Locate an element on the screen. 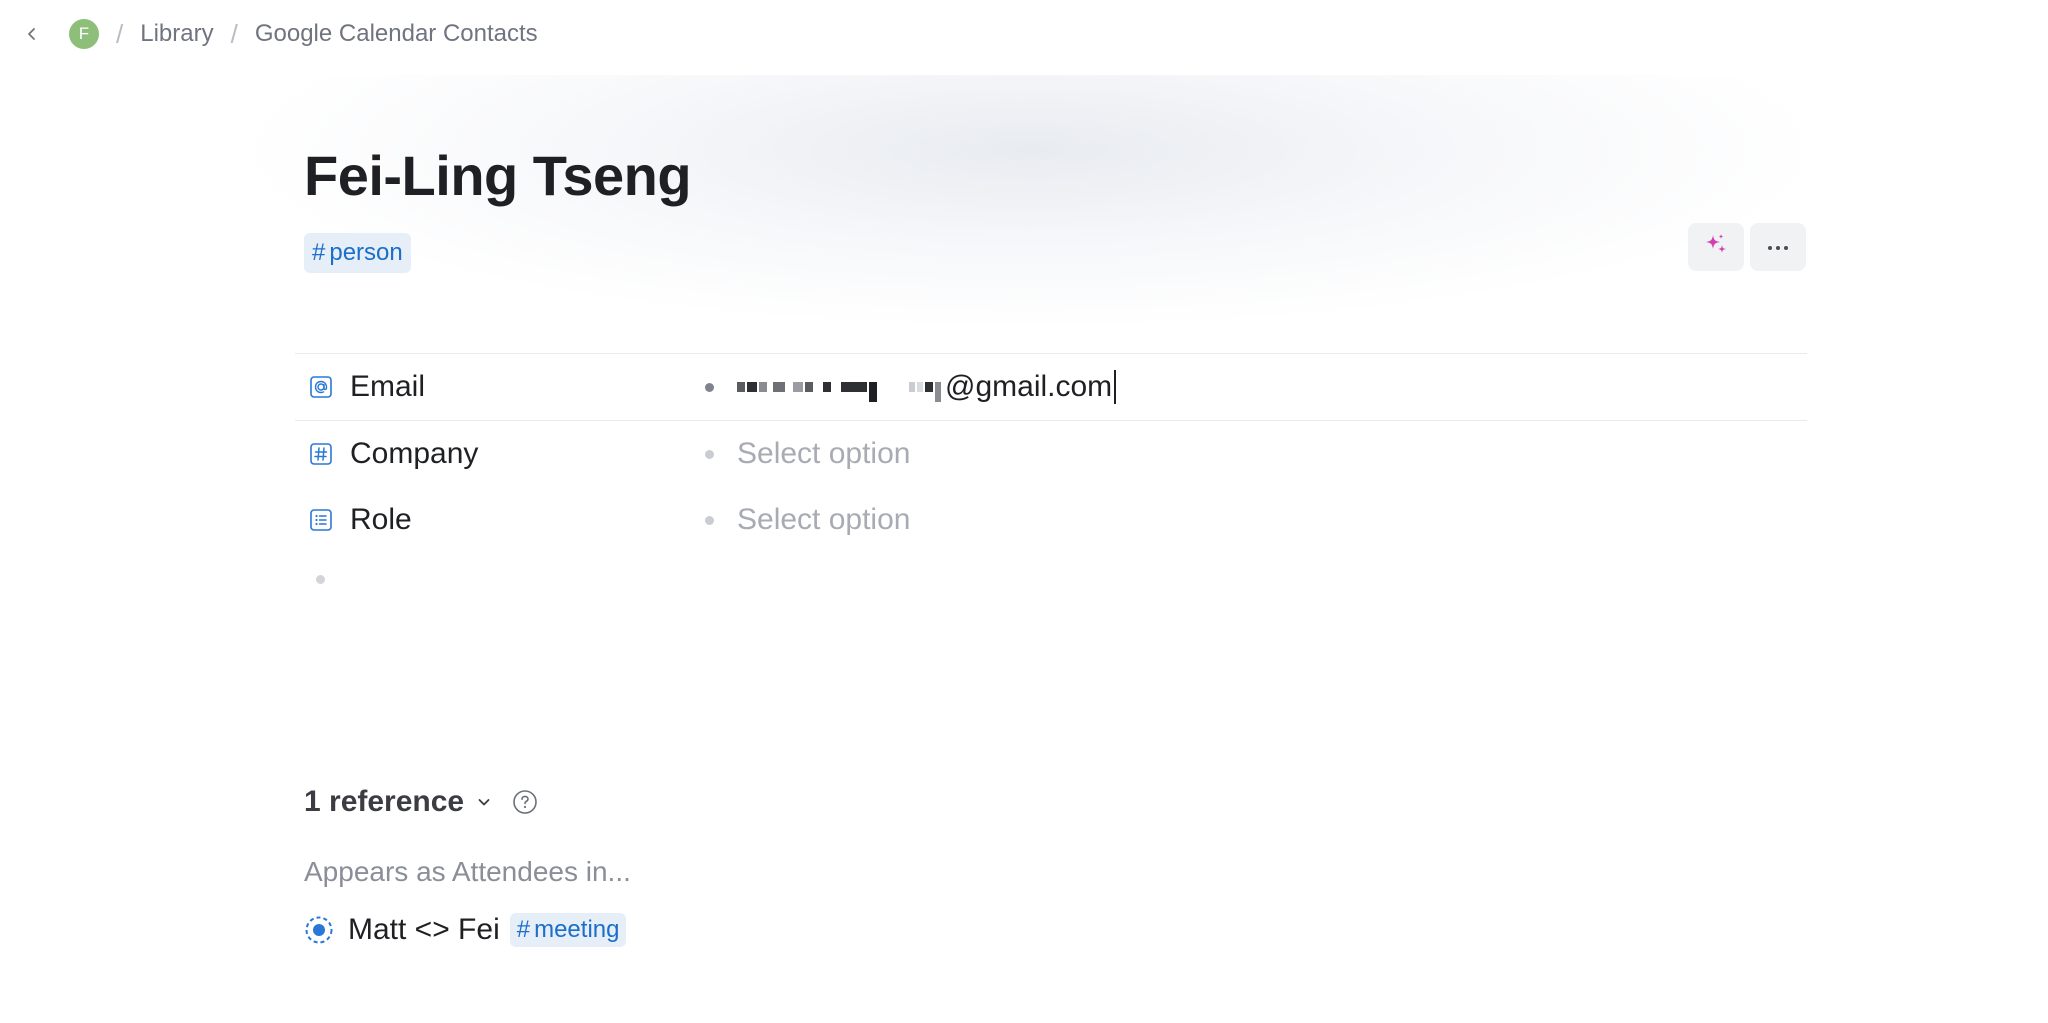 This screenshot has width=2048, height=1023. empty-block-bullet is located at coordinates (320, 579).